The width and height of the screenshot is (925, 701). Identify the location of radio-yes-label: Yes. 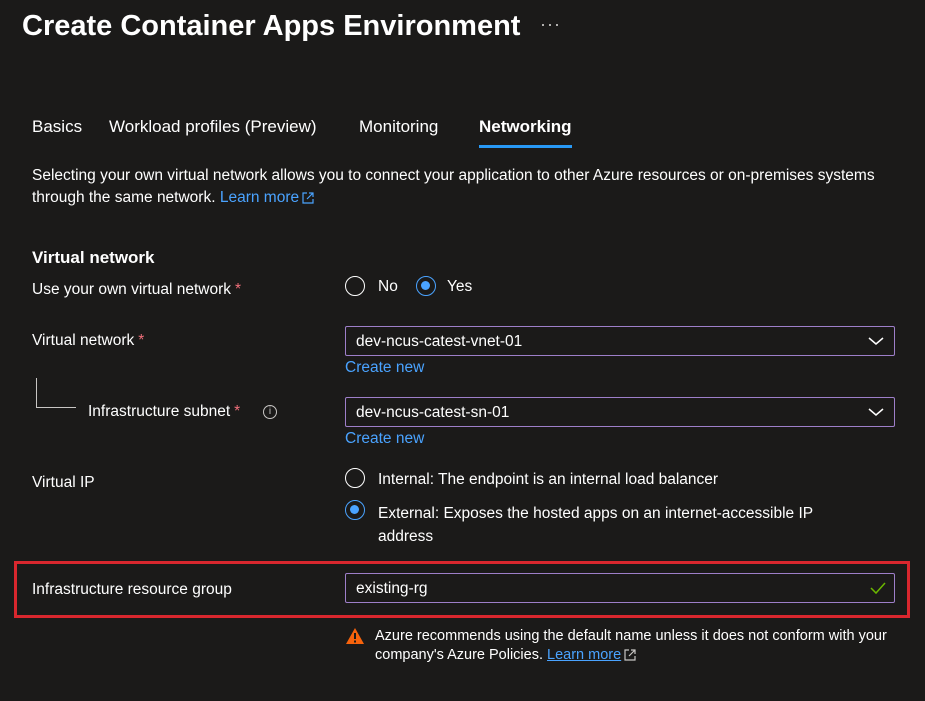
(460, 286).